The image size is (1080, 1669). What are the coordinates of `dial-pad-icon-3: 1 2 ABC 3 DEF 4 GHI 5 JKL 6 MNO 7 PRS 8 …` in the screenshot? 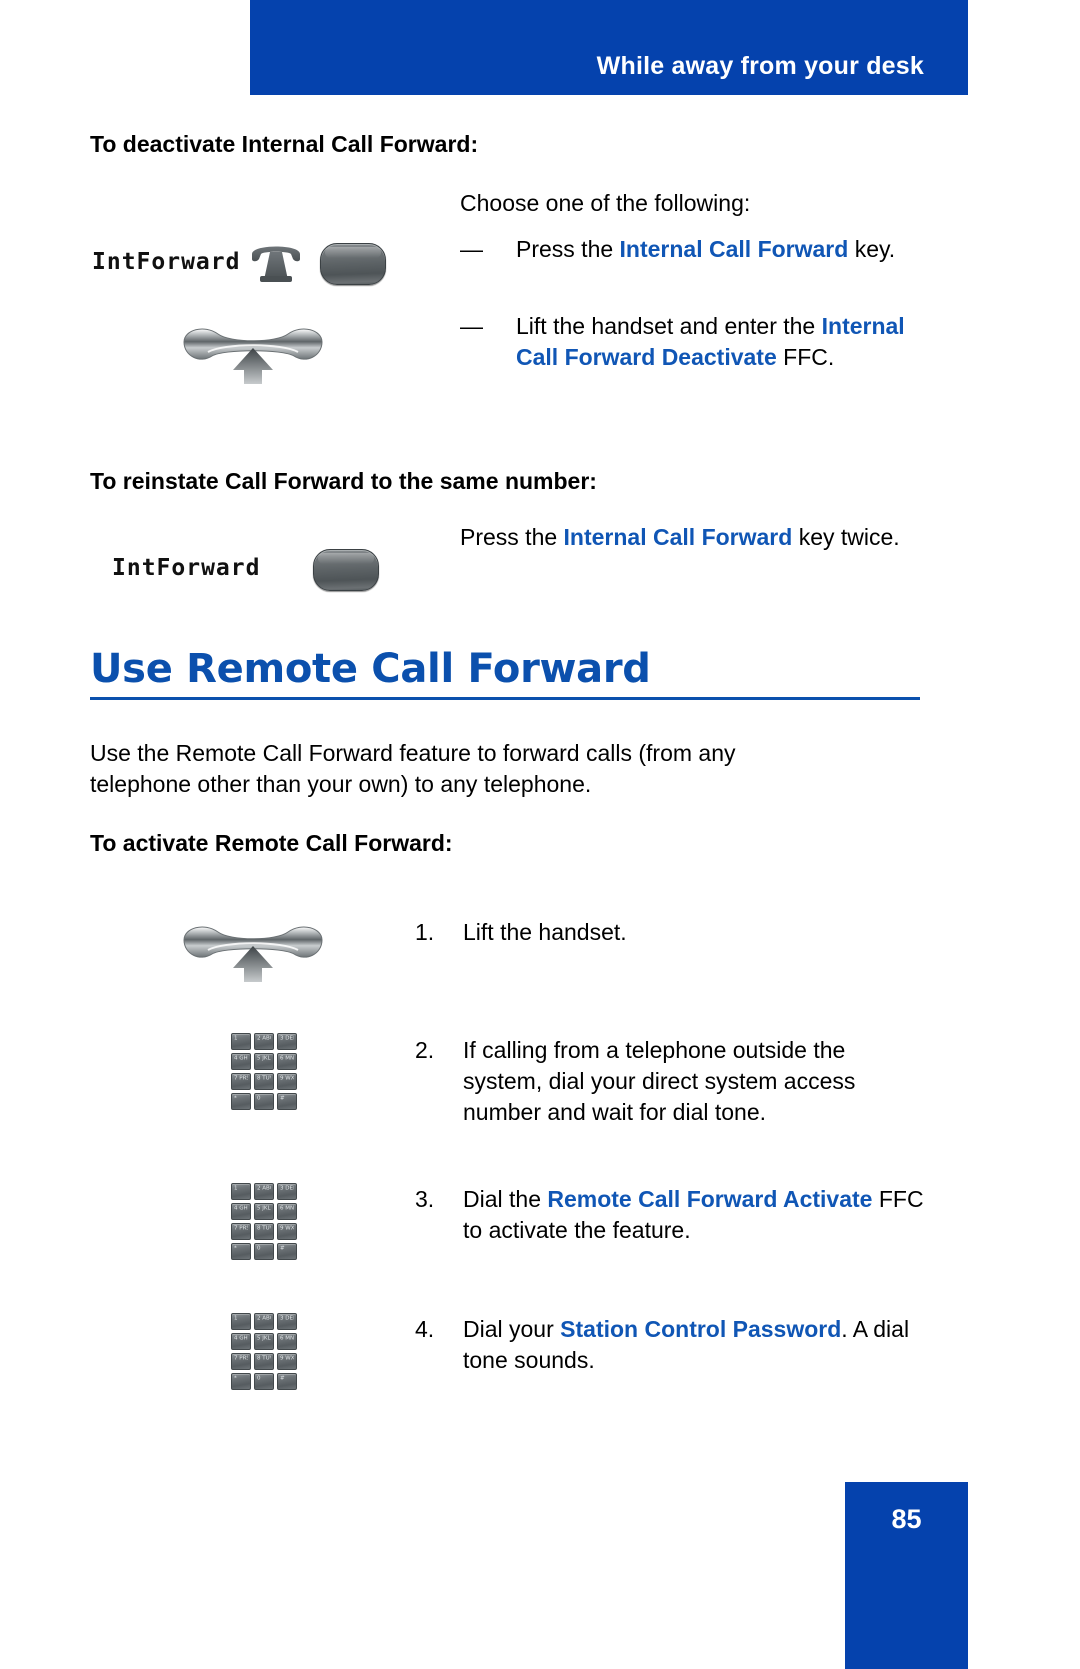 It's located at (264, 1351).